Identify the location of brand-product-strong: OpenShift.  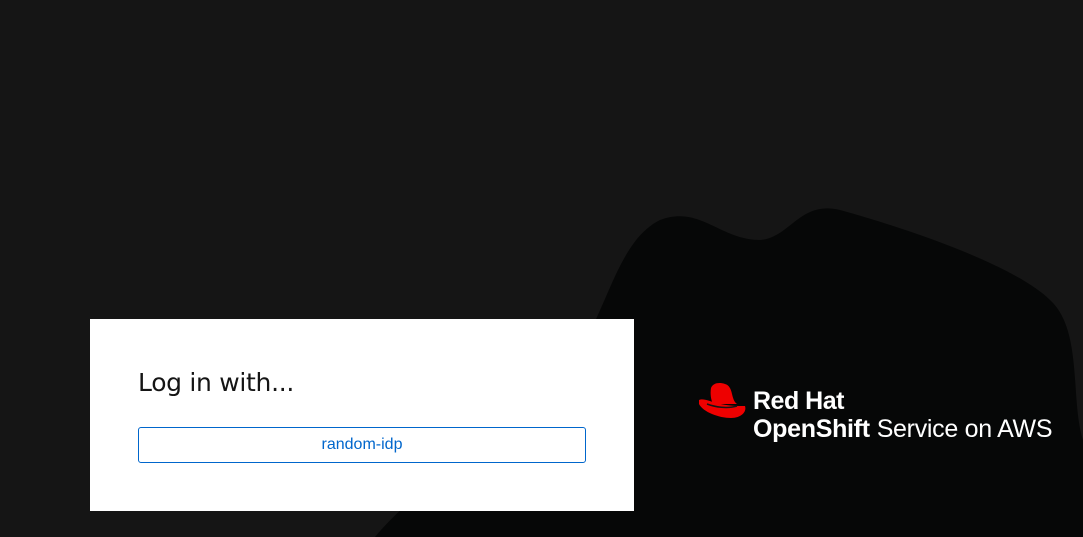
(811, 429).